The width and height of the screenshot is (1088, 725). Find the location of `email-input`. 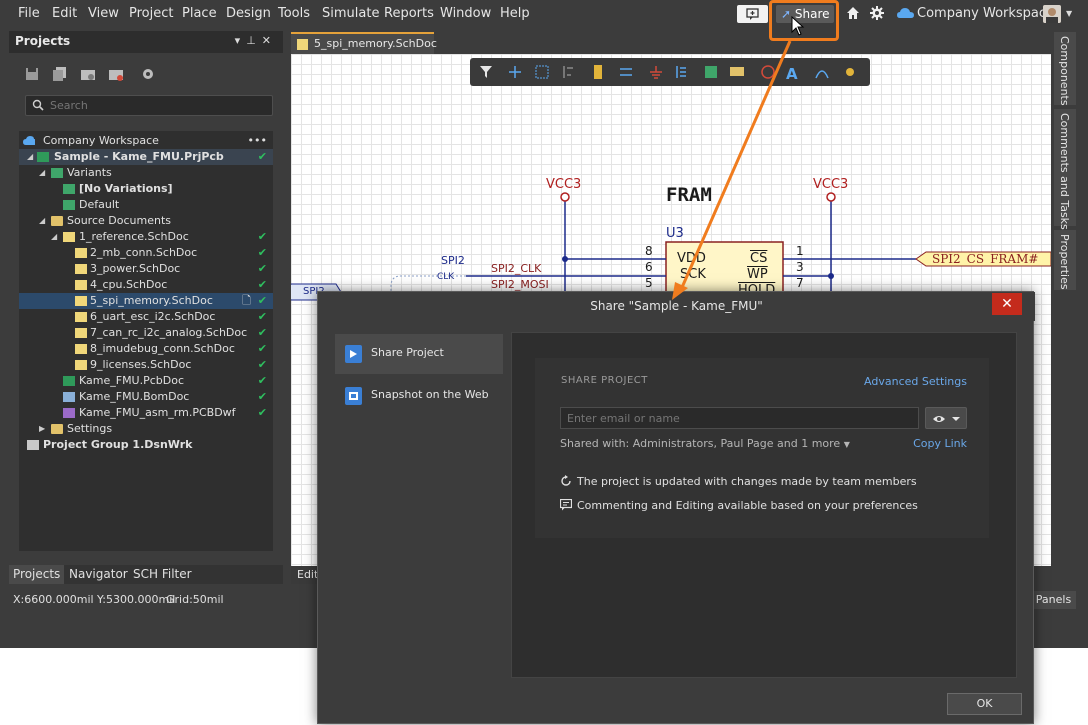

email-input is located at coordinates (739, 418).